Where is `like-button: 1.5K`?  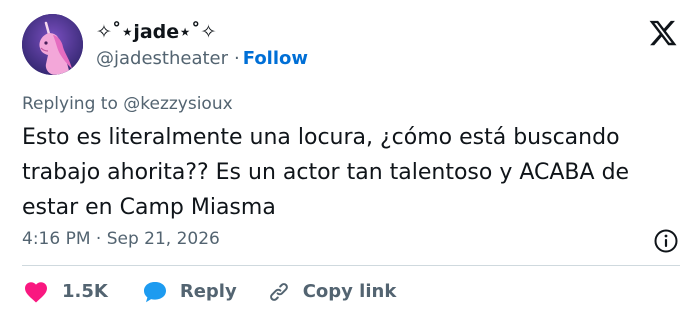 like-button: 1.5K is located at coordinates (65, 292).